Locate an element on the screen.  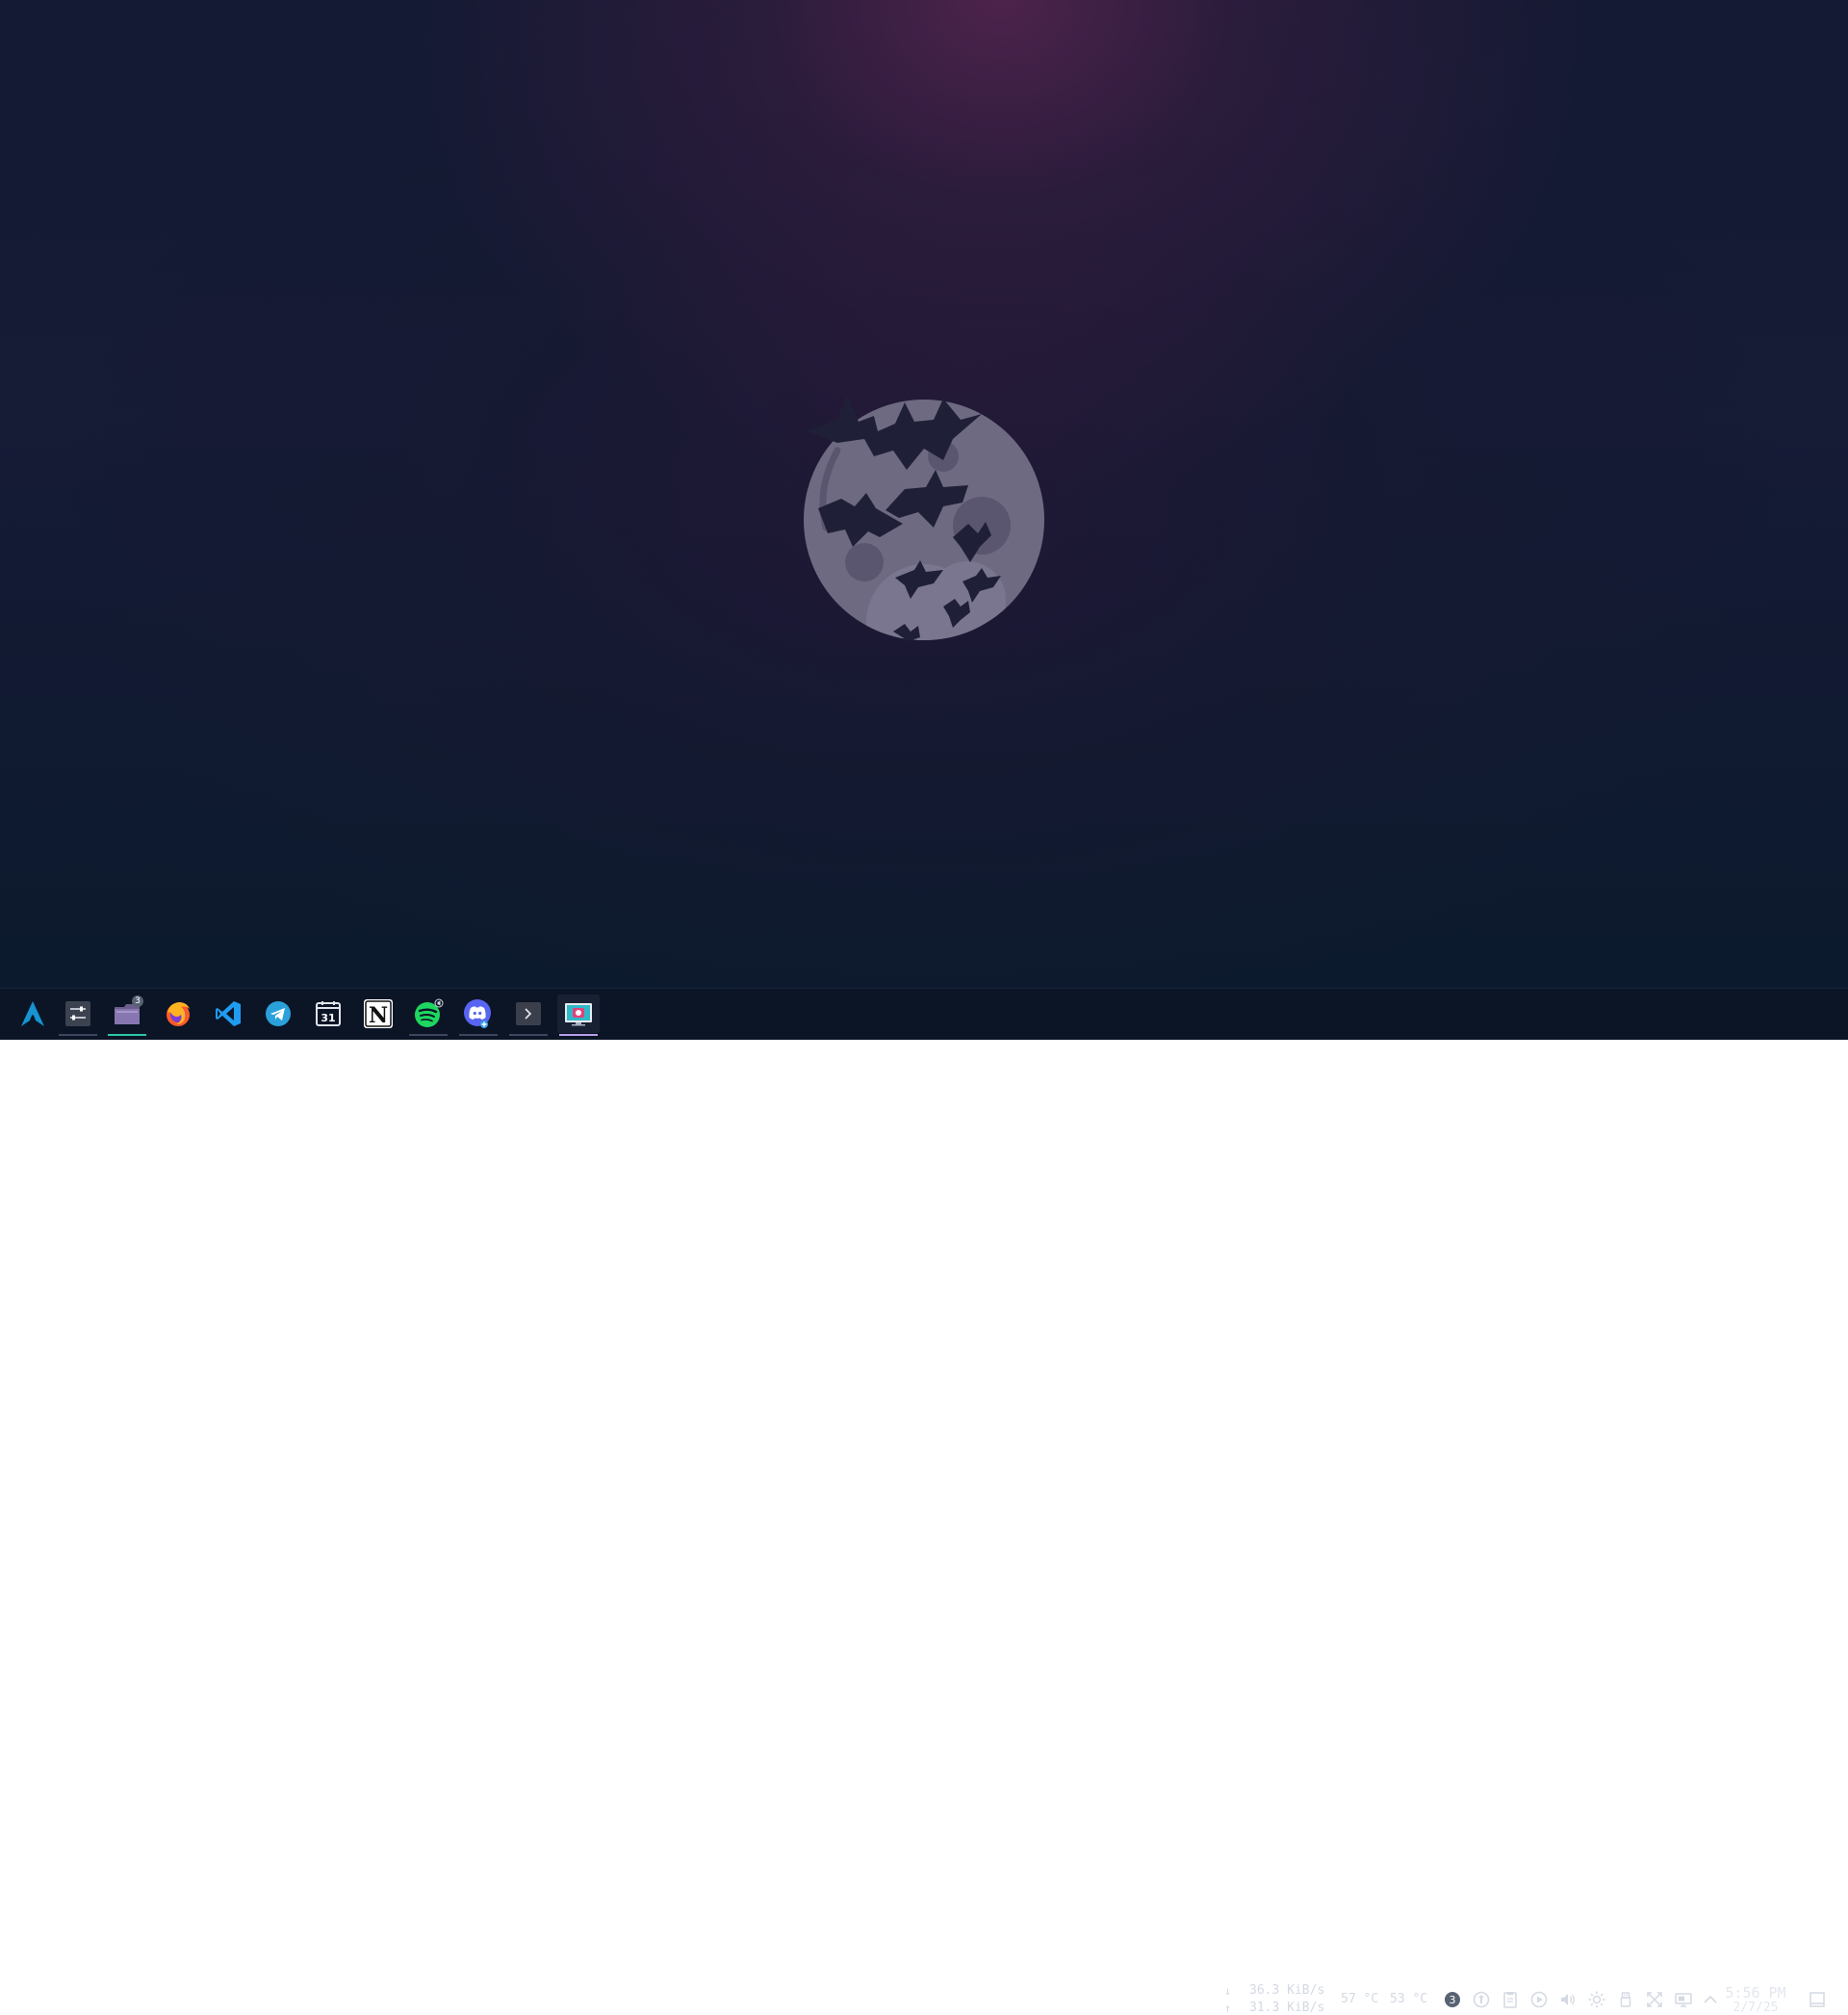
net-up-arrow: ↑ is located at coordinates (1228, 2009).